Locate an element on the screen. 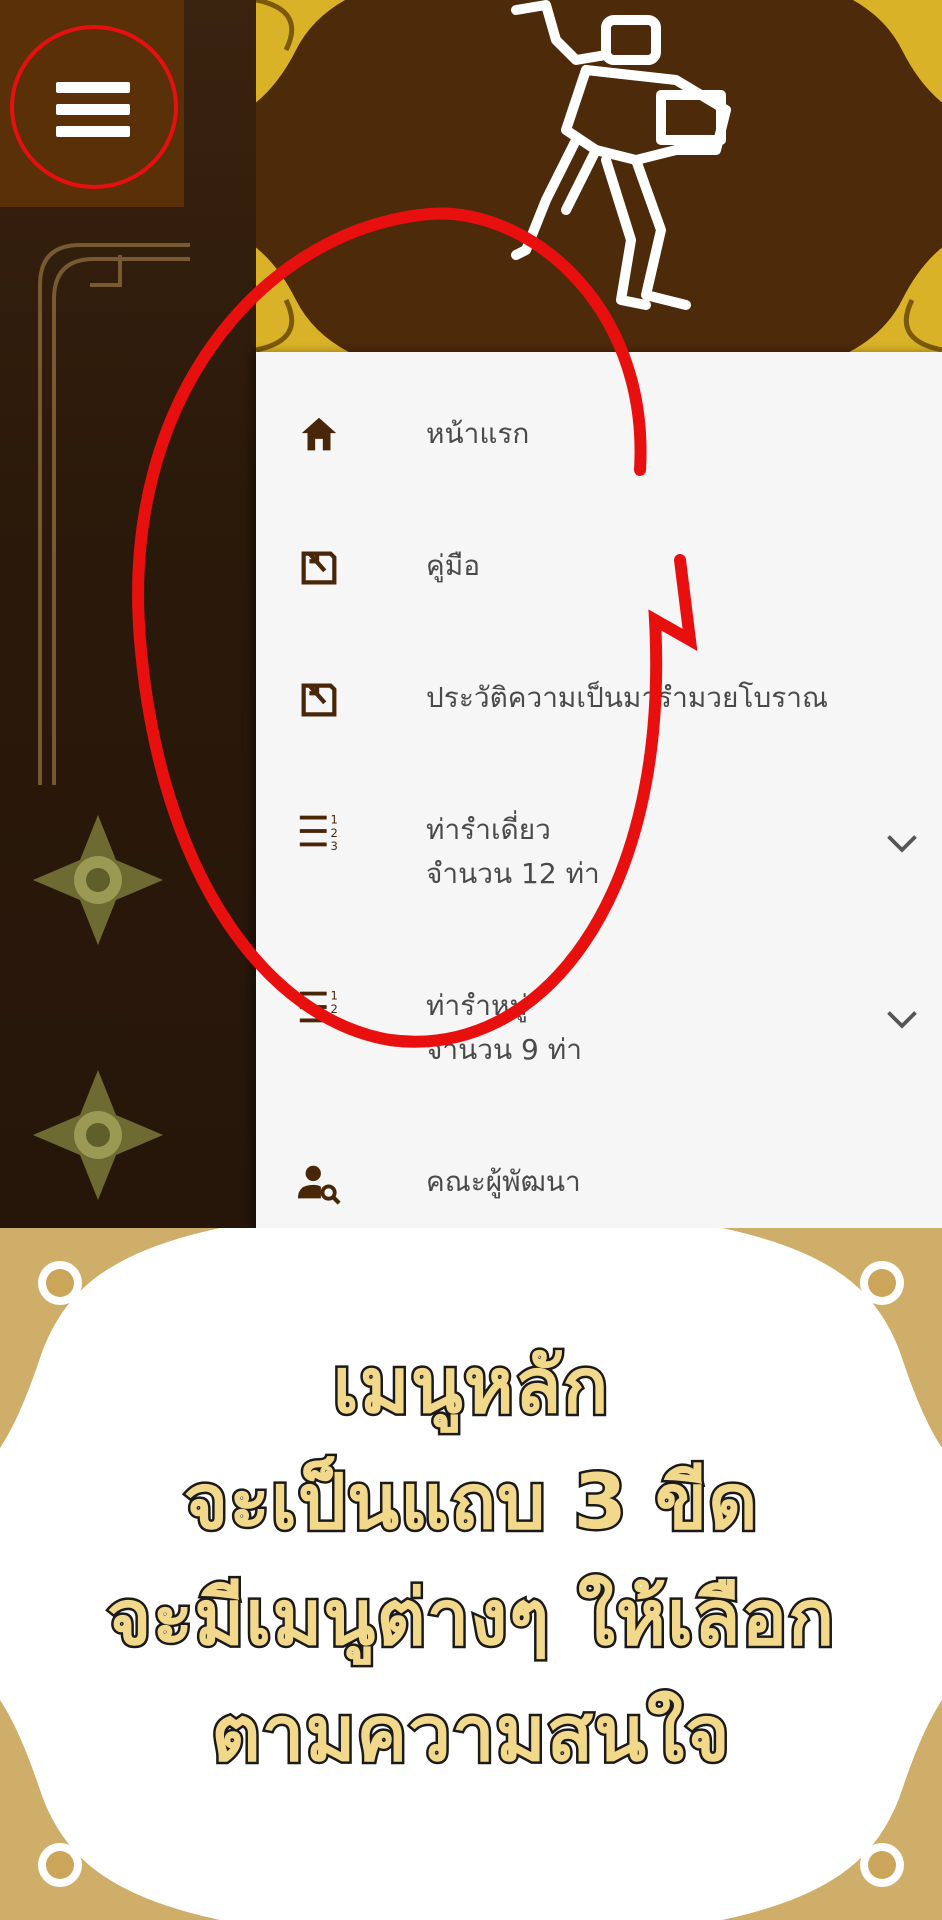  menu-item-developers: คณะผู้พัฒนา is located at coordinates (599, 1194).